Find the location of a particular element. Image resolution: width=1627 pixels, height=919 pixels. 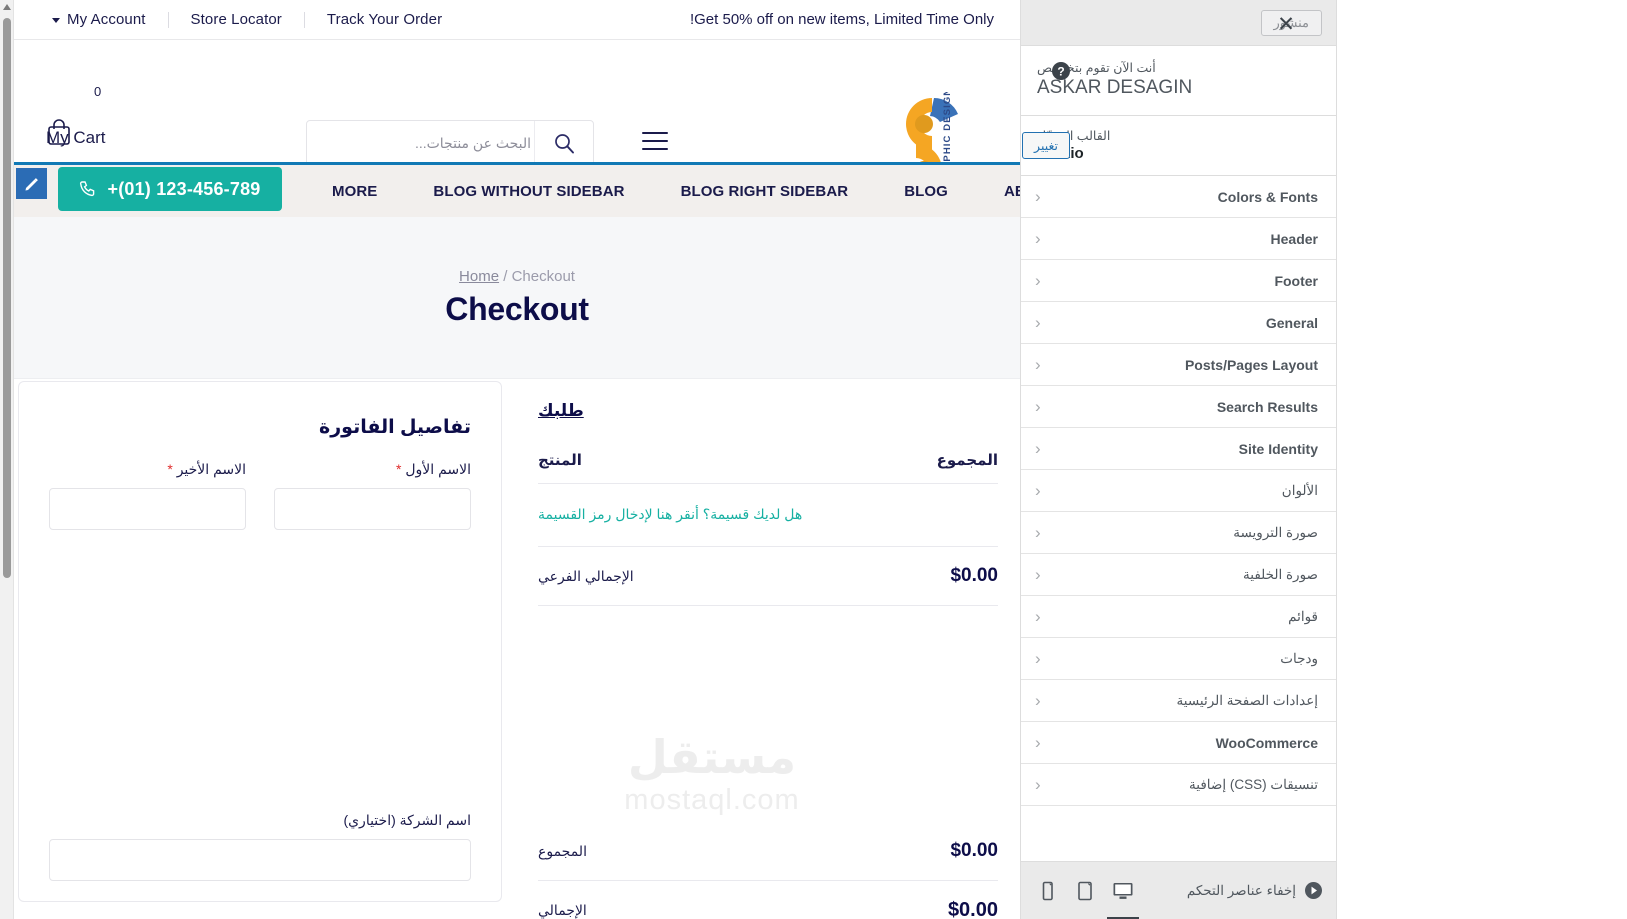

breadcrumb: Home / Checkout is located at coordinates (517, 276).